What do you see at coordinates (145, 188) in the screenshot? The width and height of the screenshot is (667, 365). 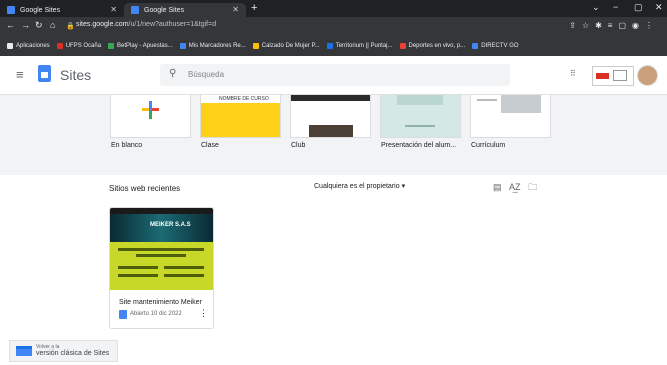 I see `section-title: Sitios web recientes` at bounding box center [145, 188].